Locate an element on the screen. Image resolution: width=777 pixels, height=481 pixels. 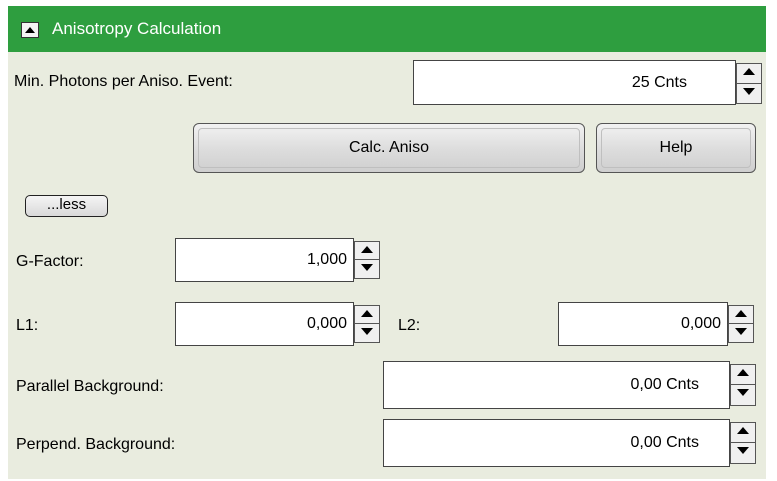
min-photons-spinner is located at coordinates (749, 83).